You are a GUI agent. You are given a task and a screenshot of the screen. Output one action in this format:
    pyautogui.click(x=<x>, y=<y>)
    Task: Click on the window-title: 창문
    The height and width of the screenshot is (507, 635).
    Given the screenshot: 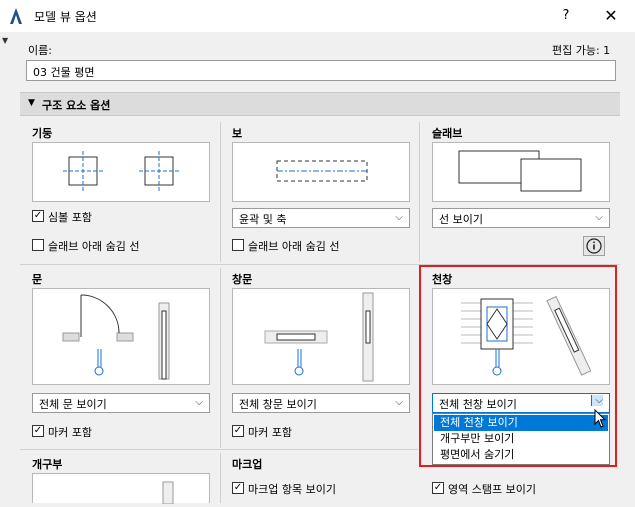 What is the action you would take?
    pyautogui.click(x=242, y=279)
    